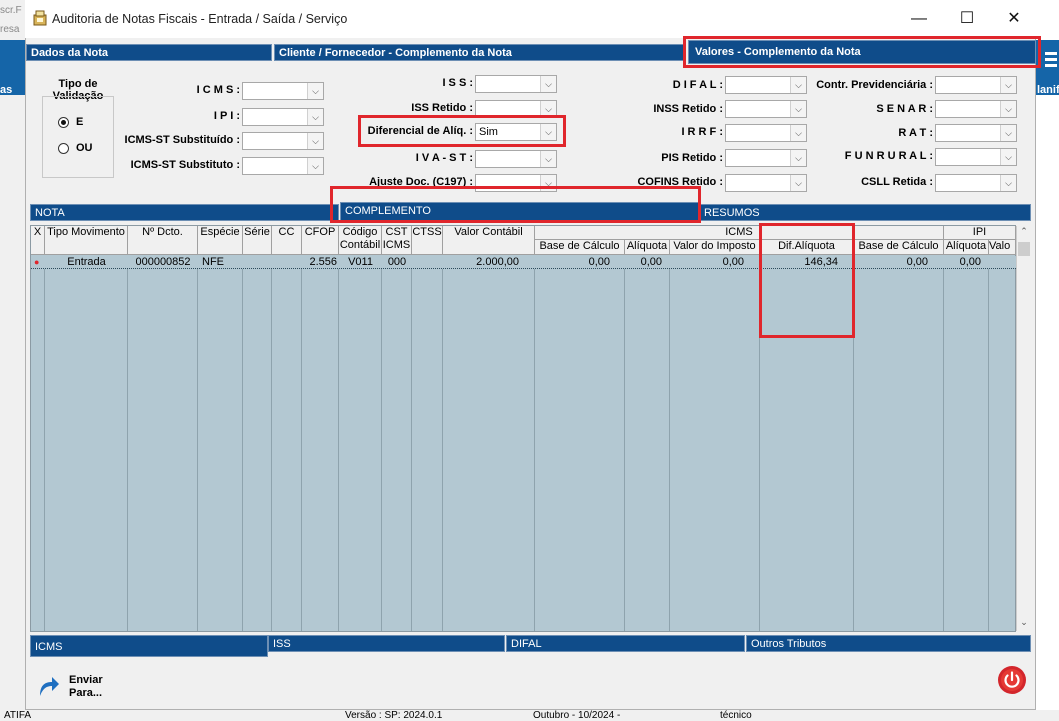 Image resolution: width=1059 pixels, height=721 pixels. I want to click on iss-label: I S S :, so click(457, 83).